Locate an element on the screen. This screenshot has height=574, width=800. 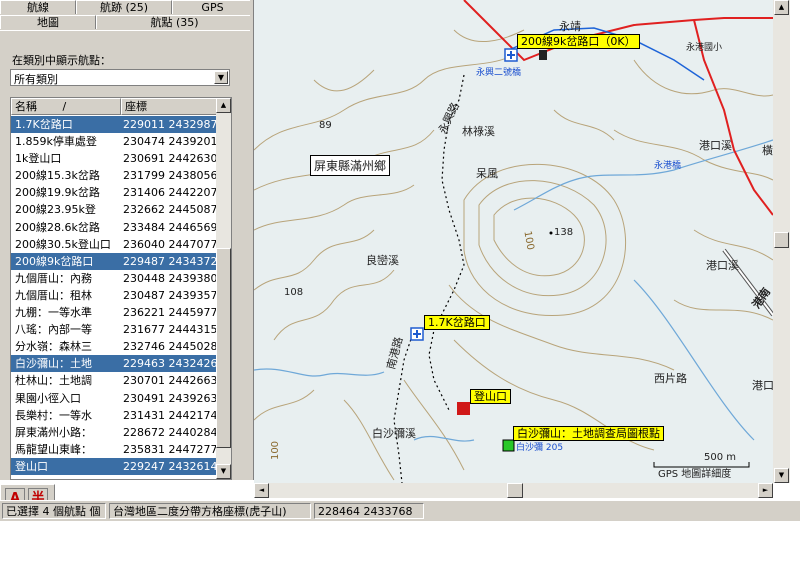
waypoint-name: 200線28.6k岔路 is located at coordinates (57, 227).